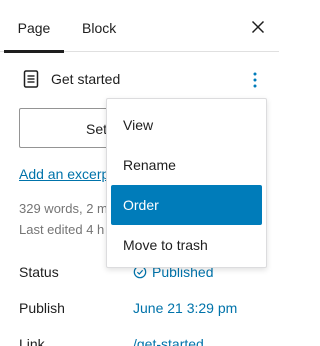  Describe the element at coordinates (168, 341) in the screenshot. I see `permalink-button: /get-started` at that location.